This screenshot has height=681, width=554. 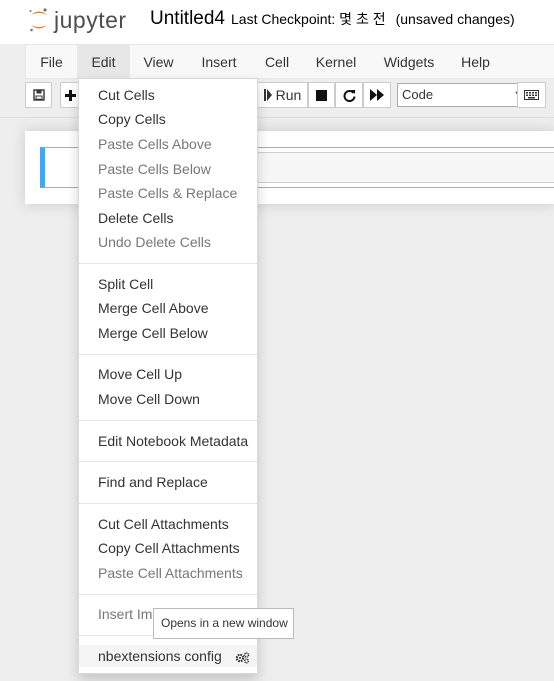 I want to click on run-icon, so click(x=267, y=95).